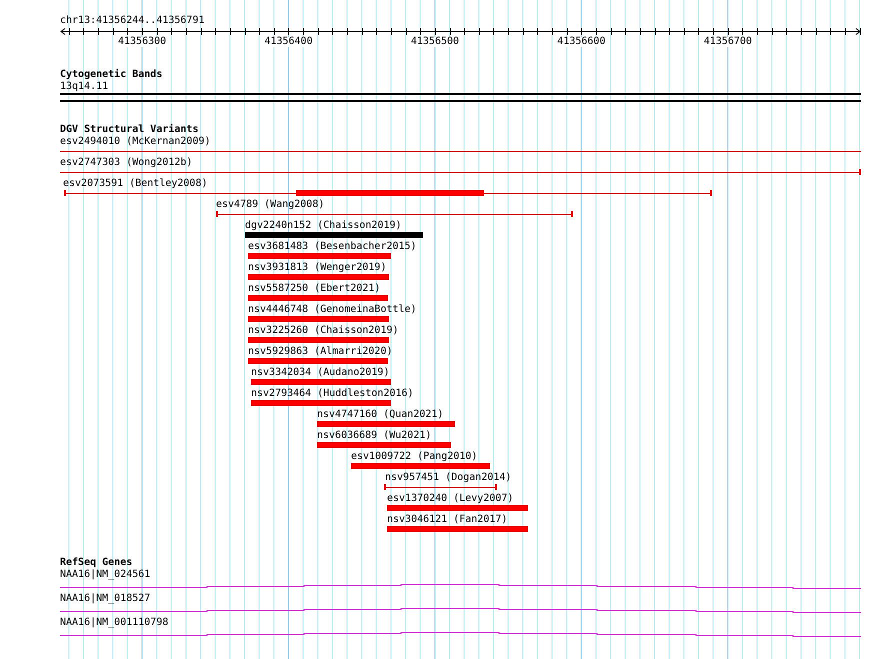  What do you see at coordinates (105, 599) in the screenshot?
I see `gene-label: NAA16|NM_018527` at bounding box center [105, 599].